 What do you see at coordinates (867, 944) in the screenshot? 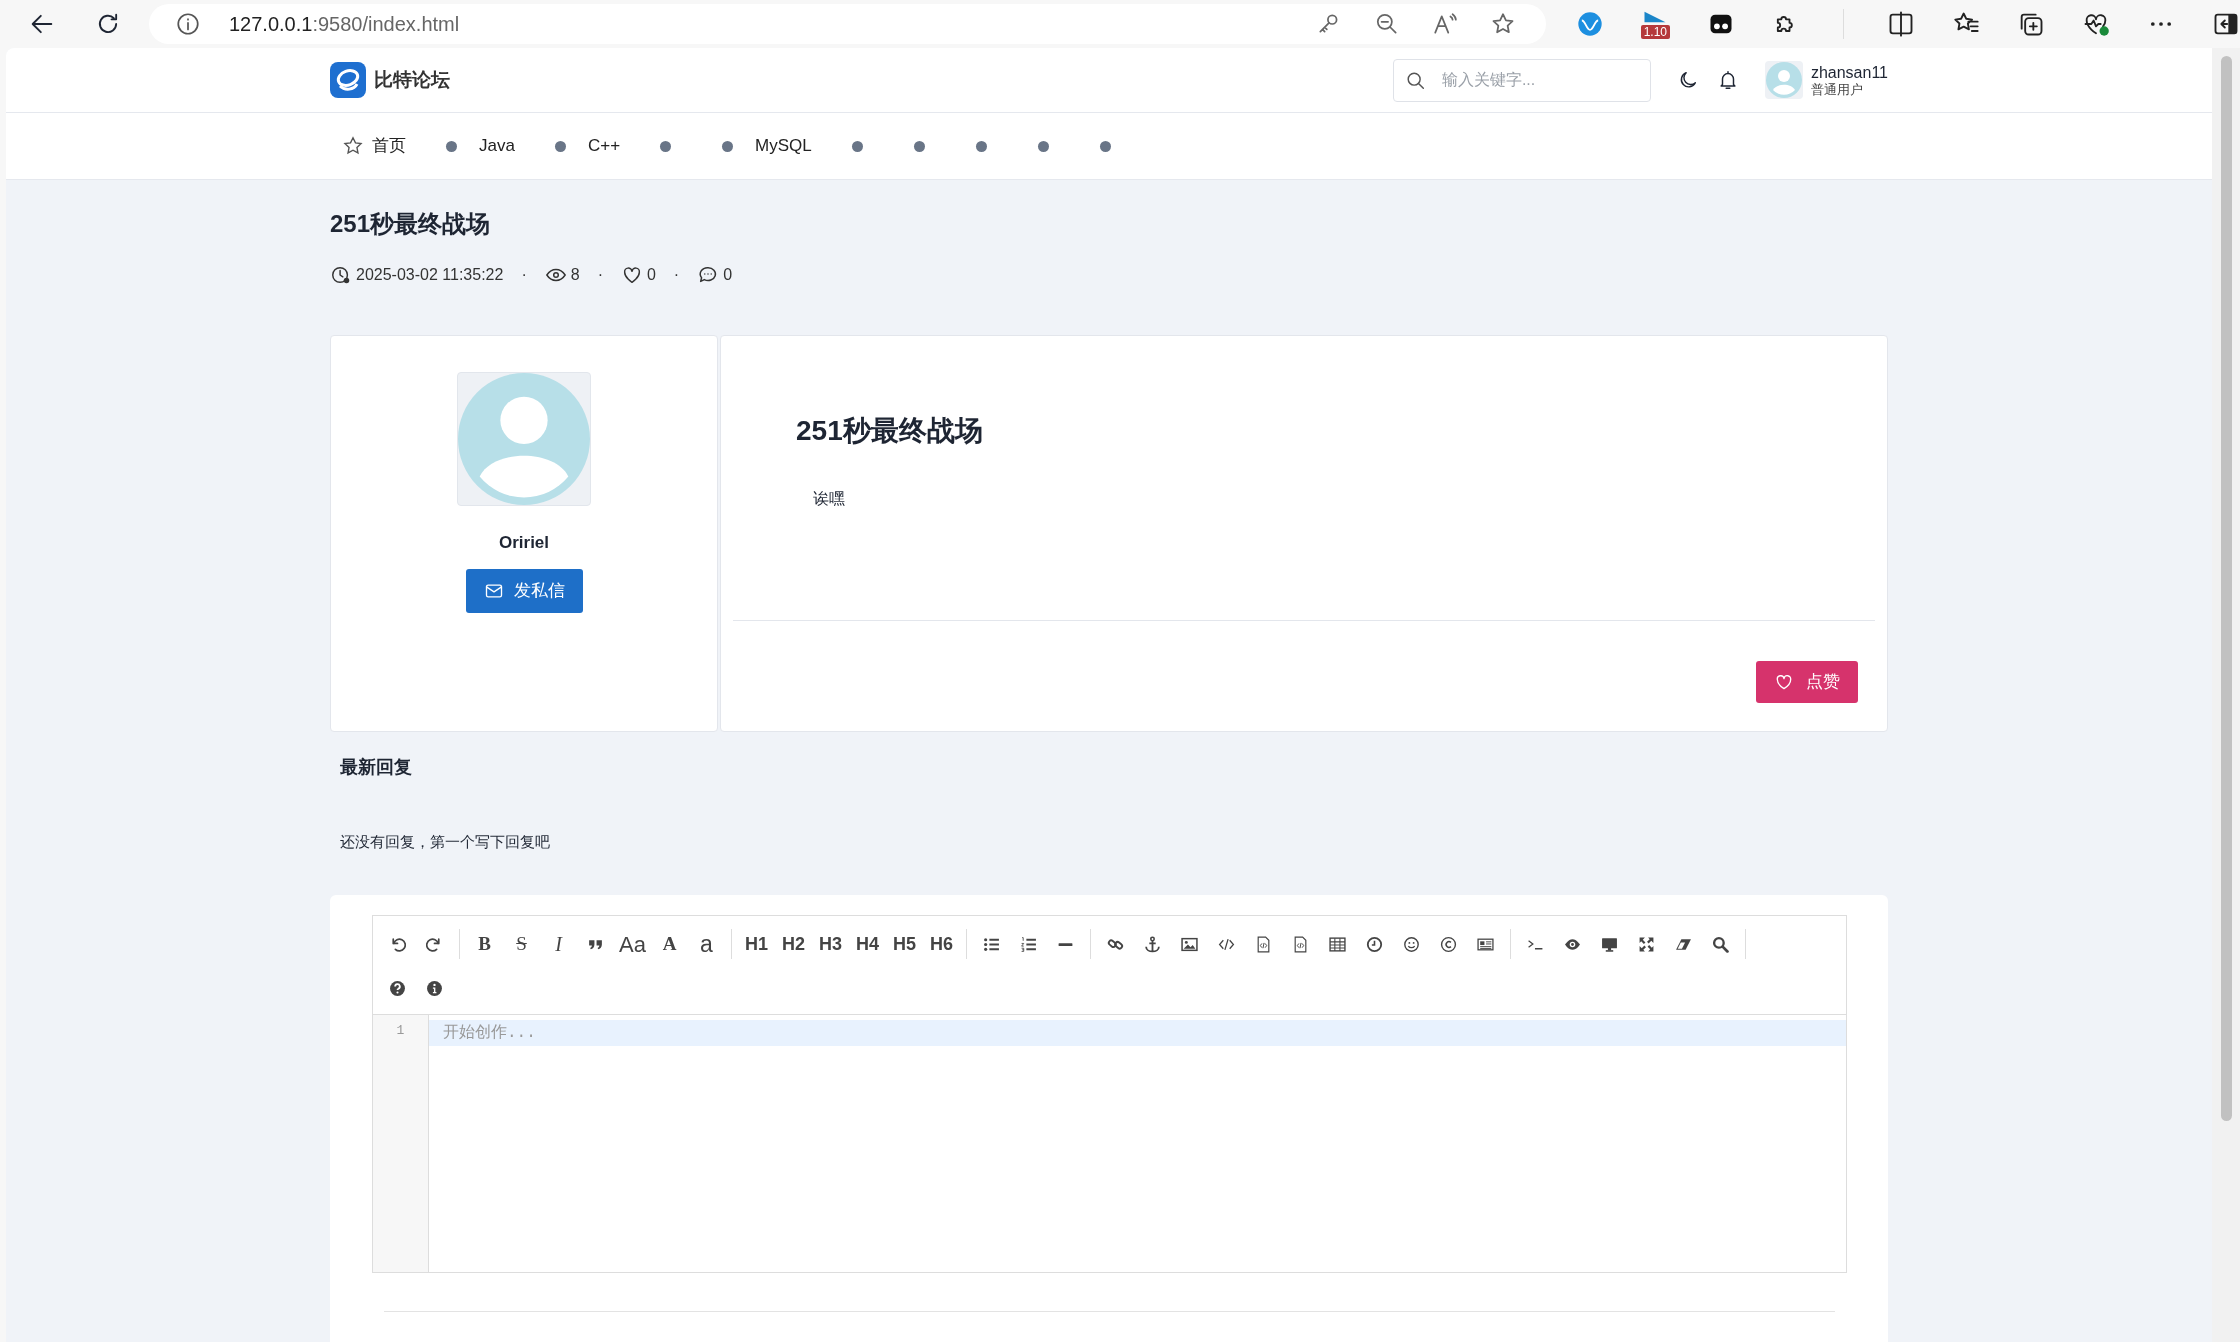
I see `toolbar-button: H4` at bounding box center [867, 944].